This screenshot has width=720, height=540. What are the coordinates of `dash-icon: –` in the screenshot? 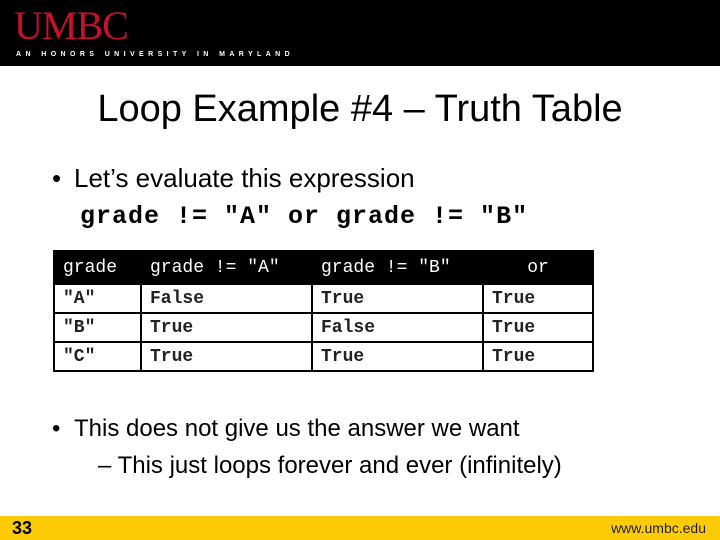 It's located at (108, 465).